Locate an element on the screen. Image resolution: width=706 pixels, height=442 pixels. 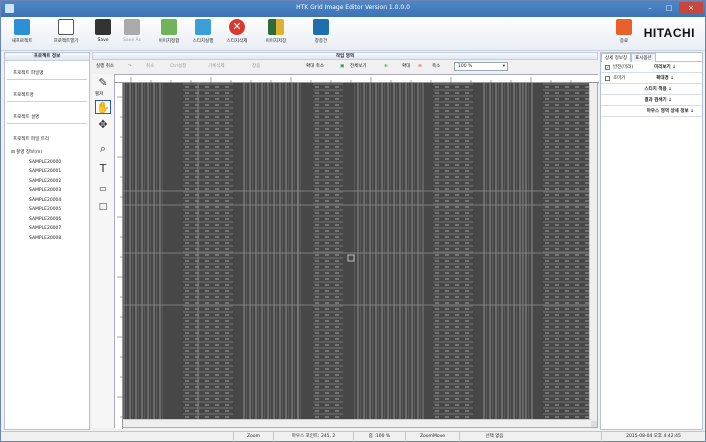
zoom-plus-button: 확대 is located at coordinates (406, 66).